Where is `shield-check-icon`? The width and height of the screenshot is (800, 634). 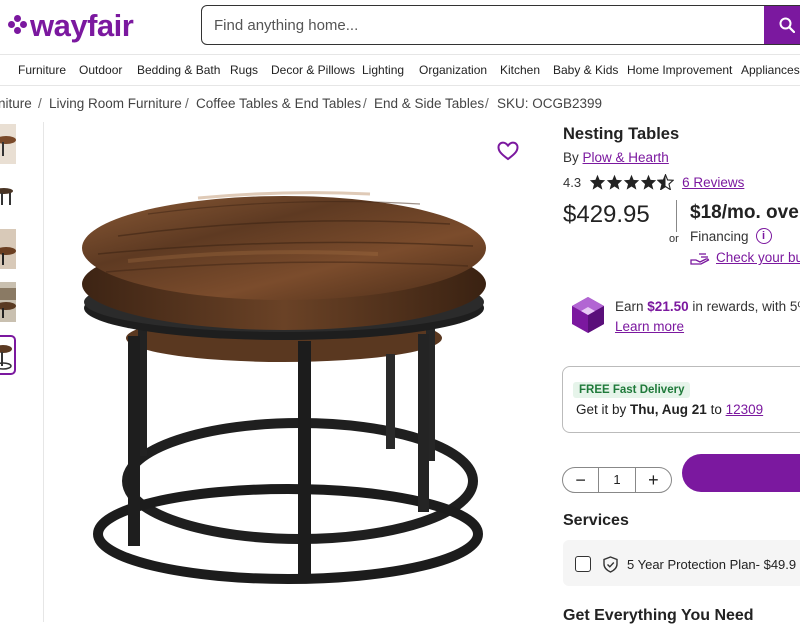 shield-check-icon is located at coordinates (610, 564).